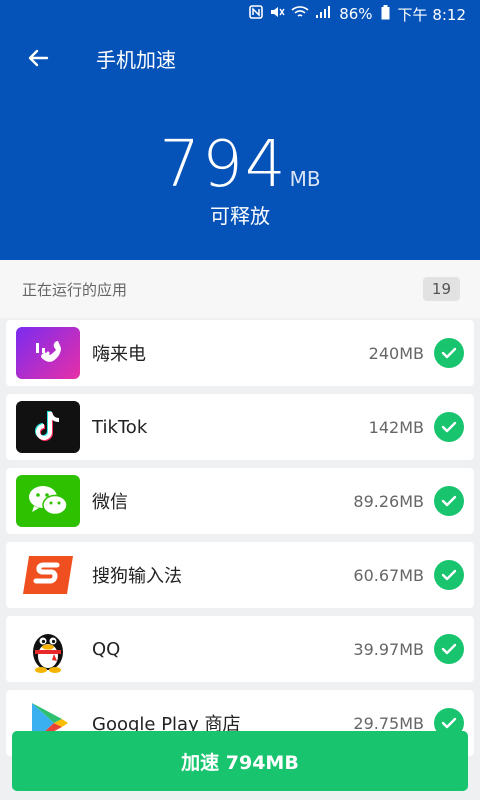  I want to click on arrow-left-icon, so click(38, 58).